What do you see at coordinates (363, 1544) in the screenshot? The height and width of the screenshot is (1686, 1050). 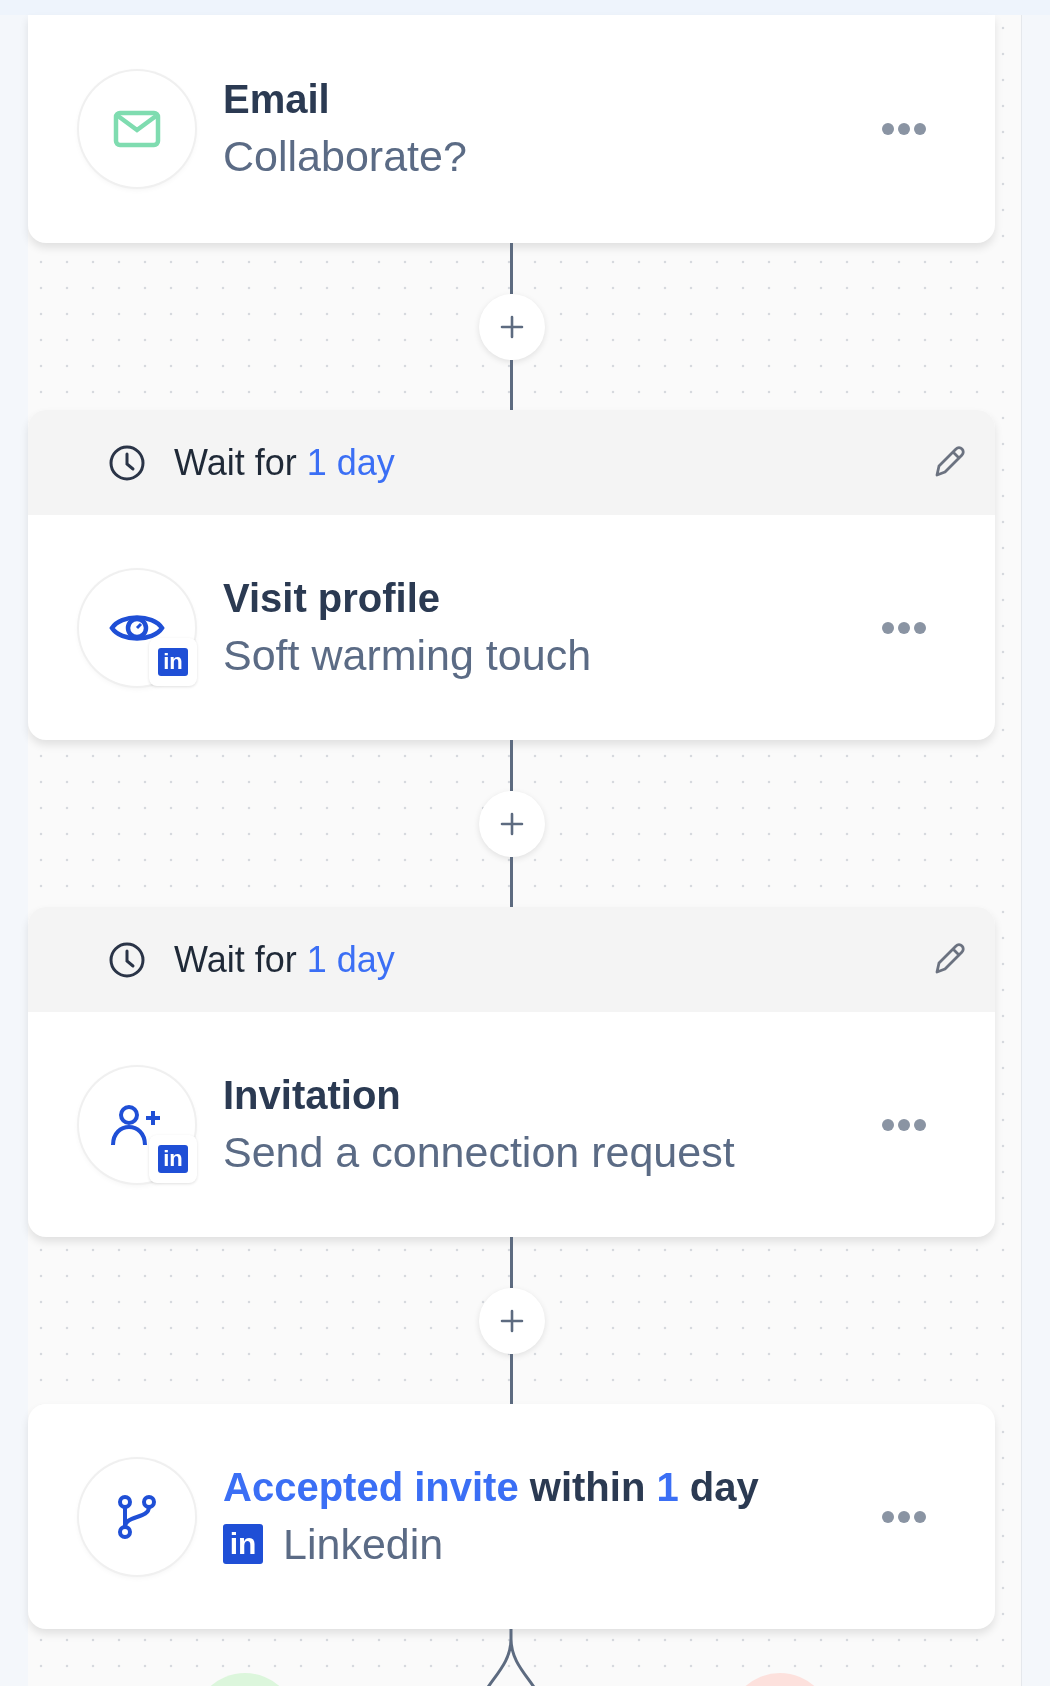 I see `step-subtitle: Linkedin` at bounding box center [363, 1544].